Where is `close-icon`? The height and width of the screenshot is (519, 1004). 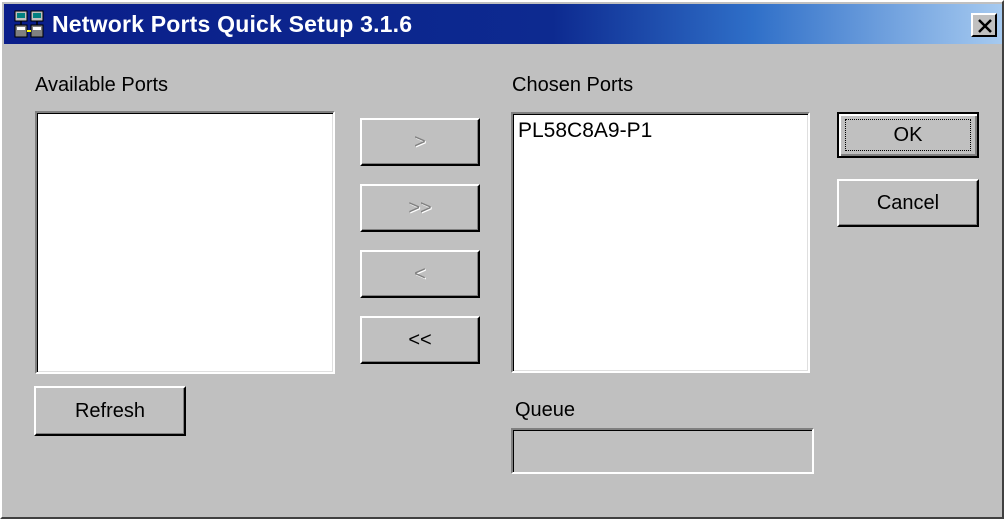
close-icon is located at coordinates (985, 26).